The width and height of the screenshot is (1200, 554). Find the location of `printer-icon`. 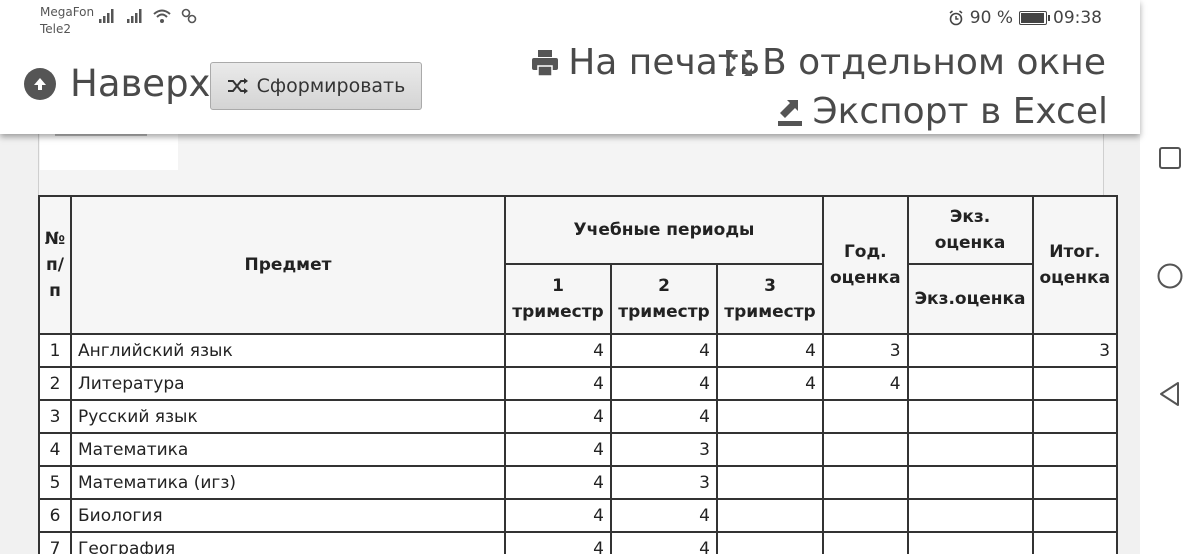

printer-icon is located at coordinates (545, 63).